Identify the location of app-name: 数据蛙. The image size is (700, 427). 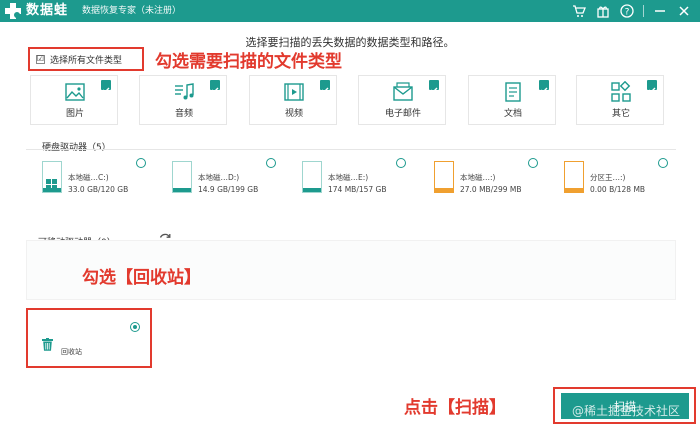
(47, 10).